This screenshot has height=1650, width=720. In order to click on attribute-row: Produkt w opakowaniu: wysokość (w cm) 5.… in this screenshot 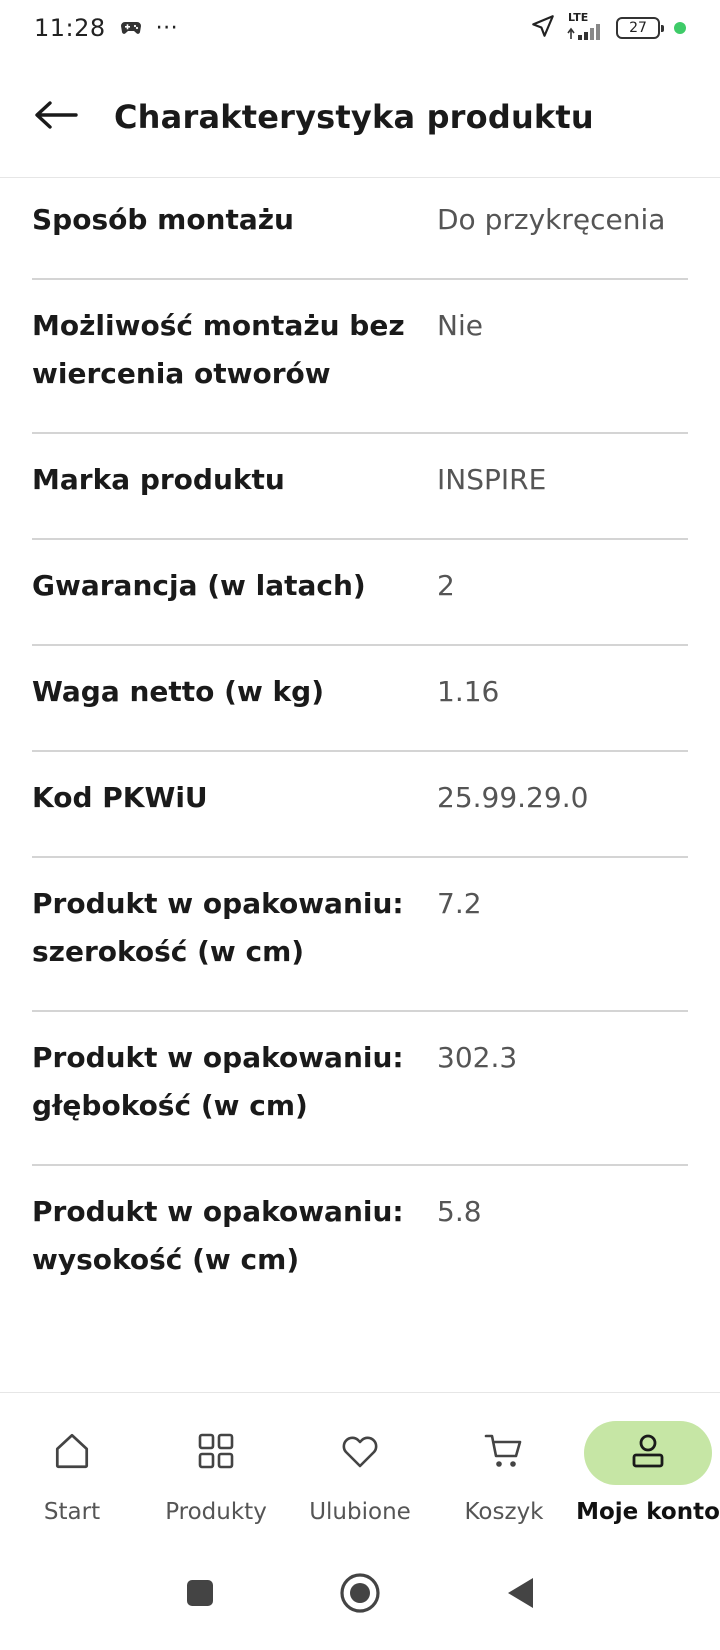, I will do `click(360, 1242)`.